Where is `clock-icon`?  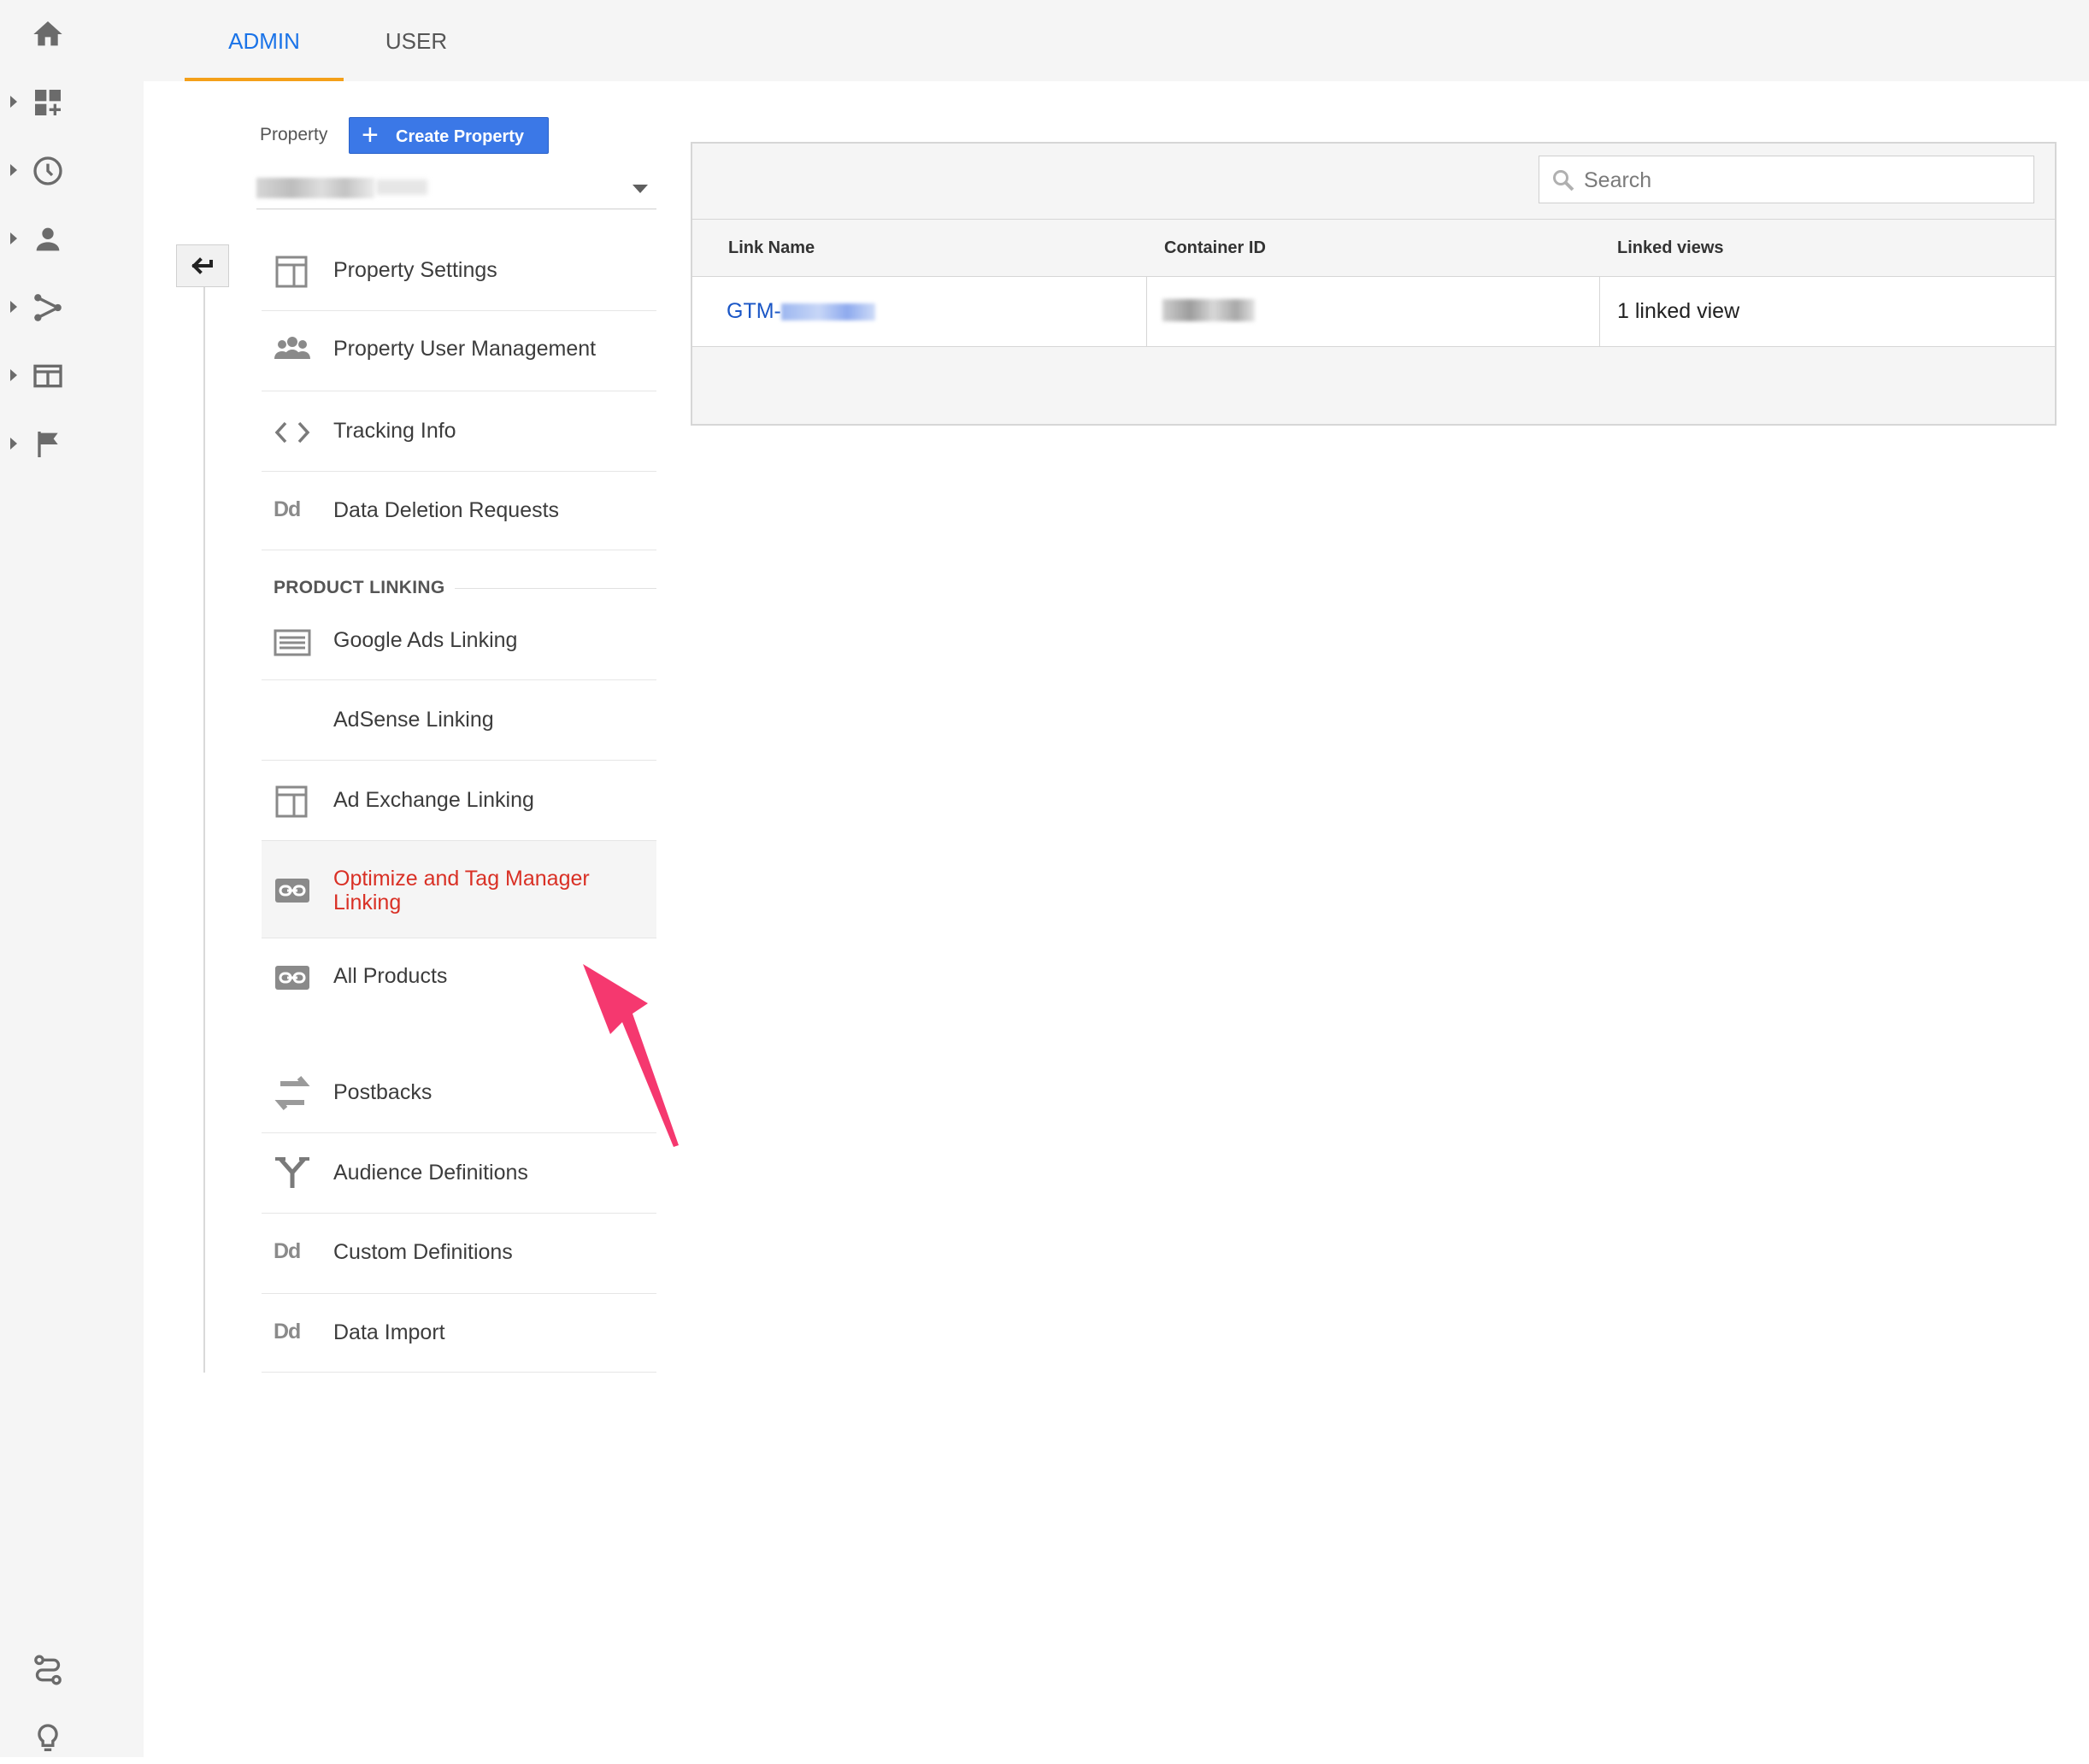 clock-icon is located at coordinates (47, 170).